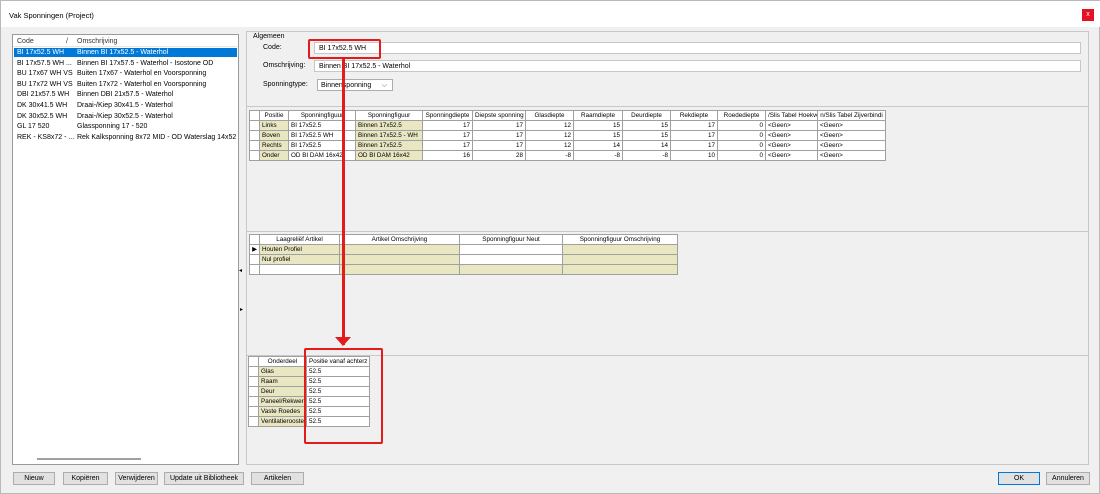  I want to click on column-header: Artikel Omschrijving, so click(399, 239).